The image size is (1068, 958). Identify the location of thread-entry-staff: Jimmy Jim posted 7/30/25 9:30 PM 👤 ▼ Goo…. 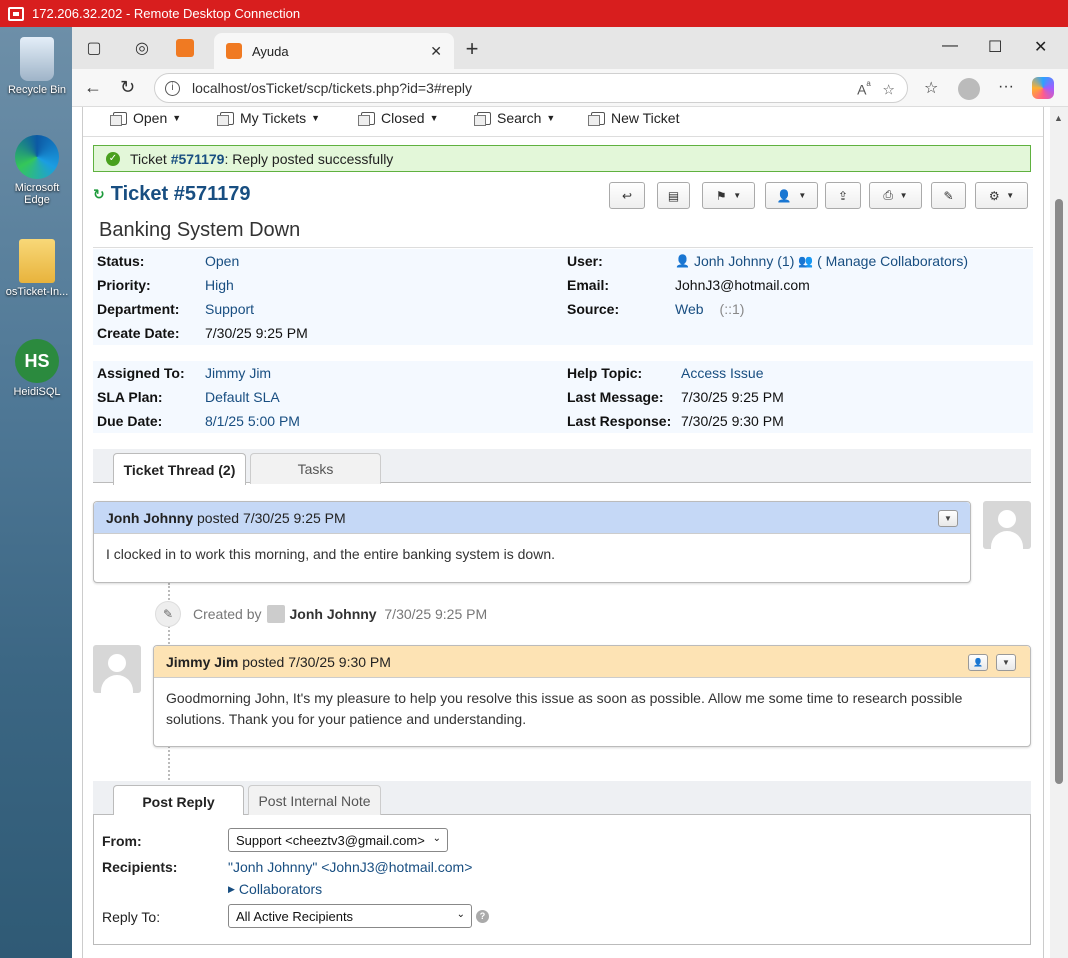
(592, 696).